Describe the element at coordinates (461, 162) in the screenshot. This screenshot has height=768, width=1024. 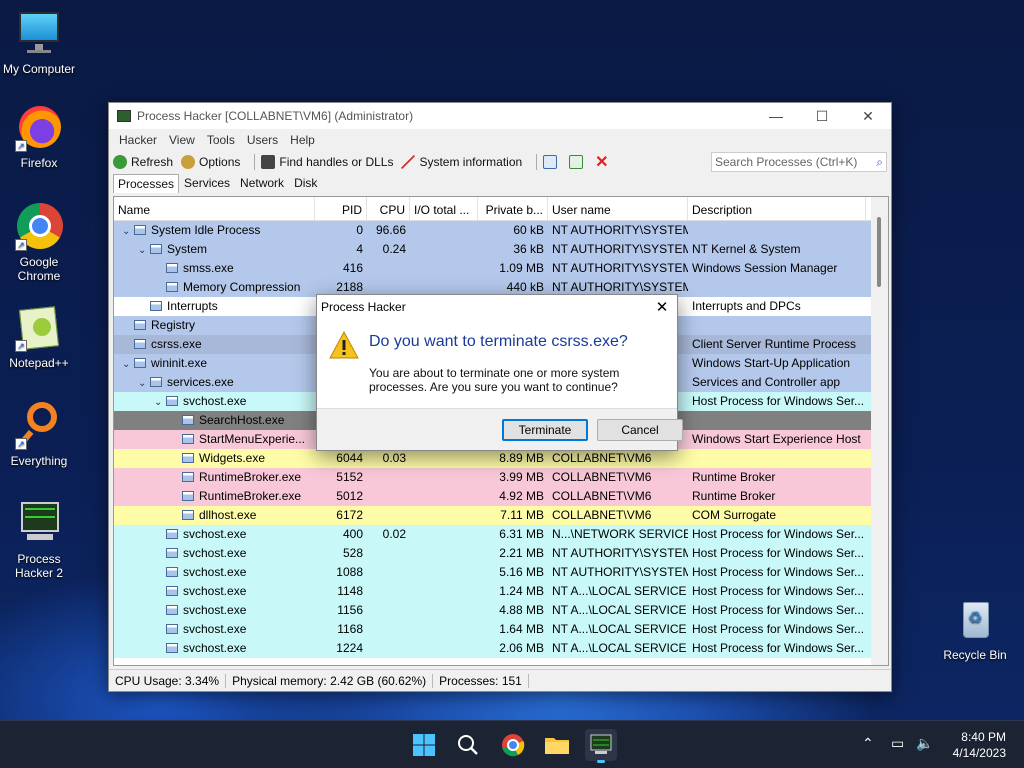
I see `system-information-button: System information` at that location.